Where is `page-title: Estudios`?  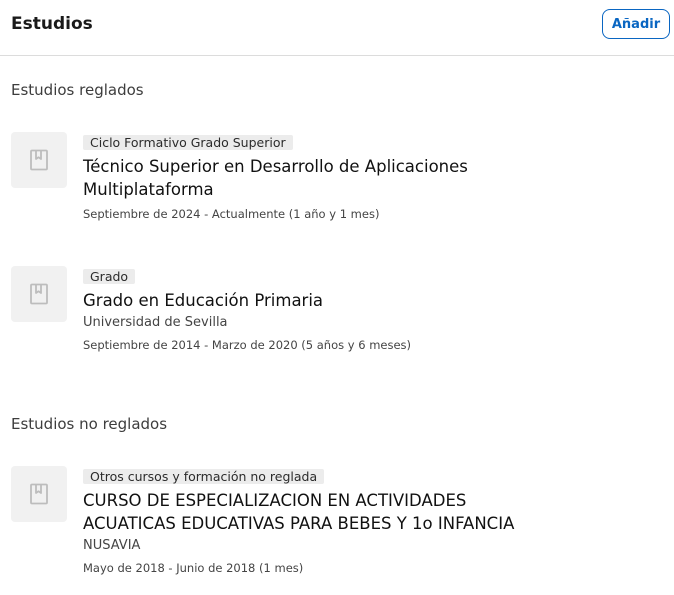
page-title: Estudios is located at coordinates (52, 24).